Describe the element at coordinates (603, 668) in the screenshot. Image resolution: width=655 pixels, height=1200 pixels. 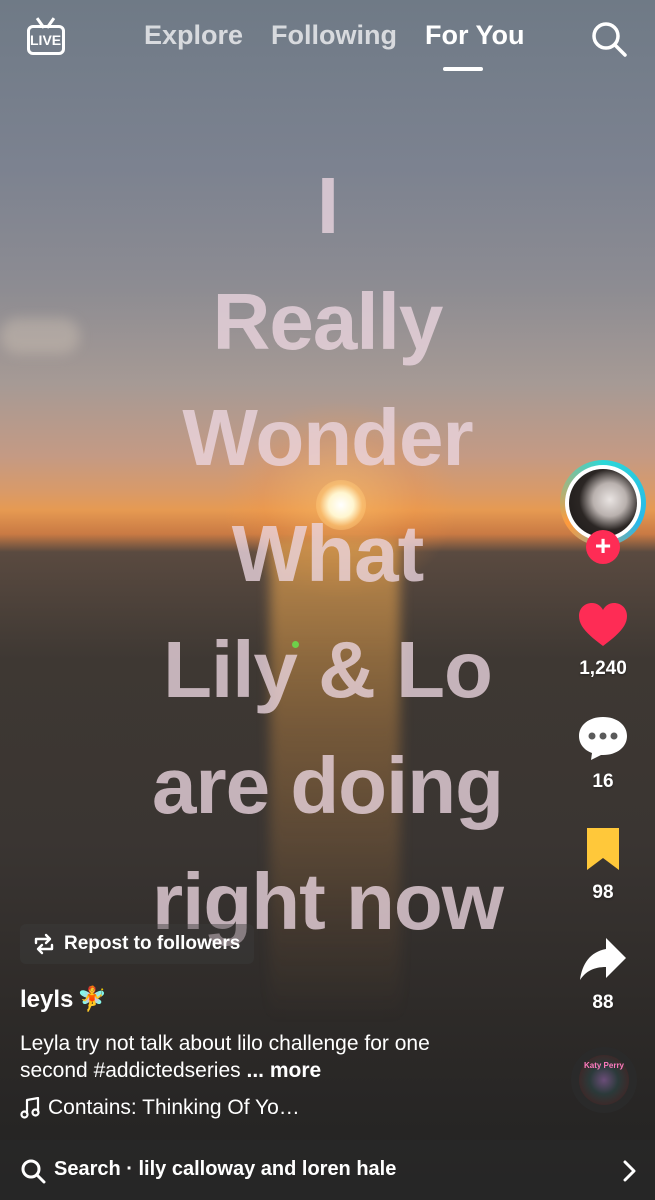
I see `like-count: 1,240` at that location.